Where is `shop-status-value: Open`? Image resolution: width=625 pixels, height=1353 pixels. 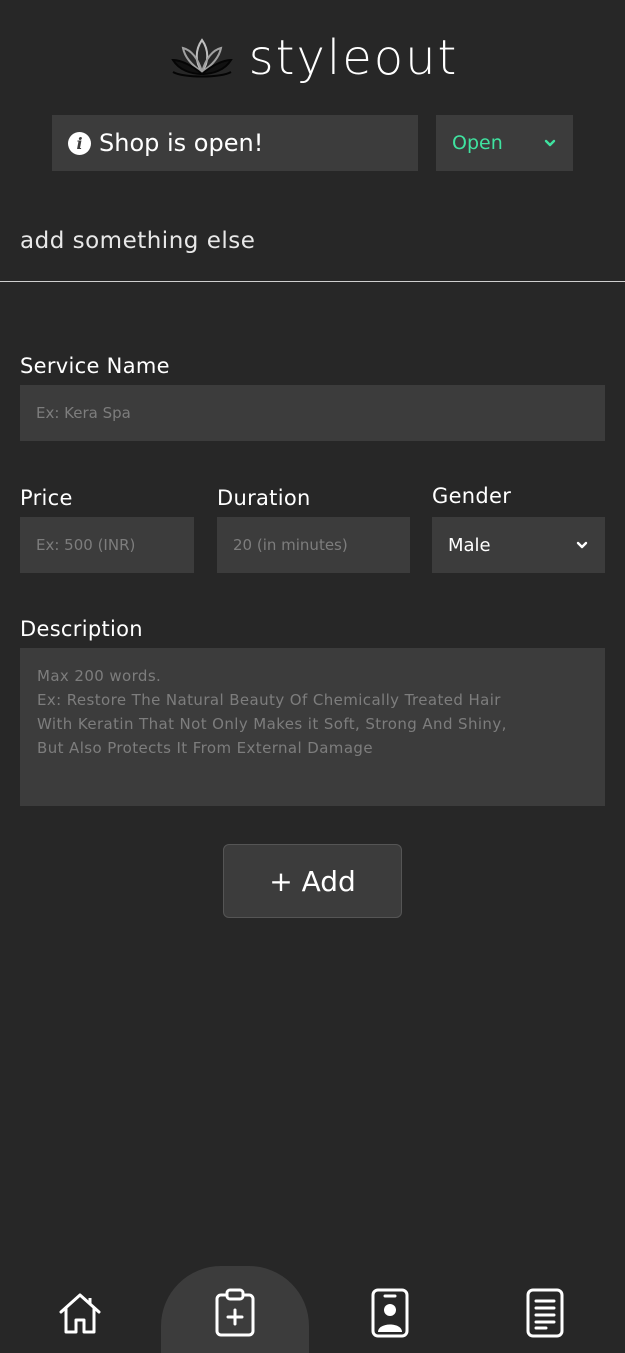
shop-status-value: Open is located at coordinates (477, 143).